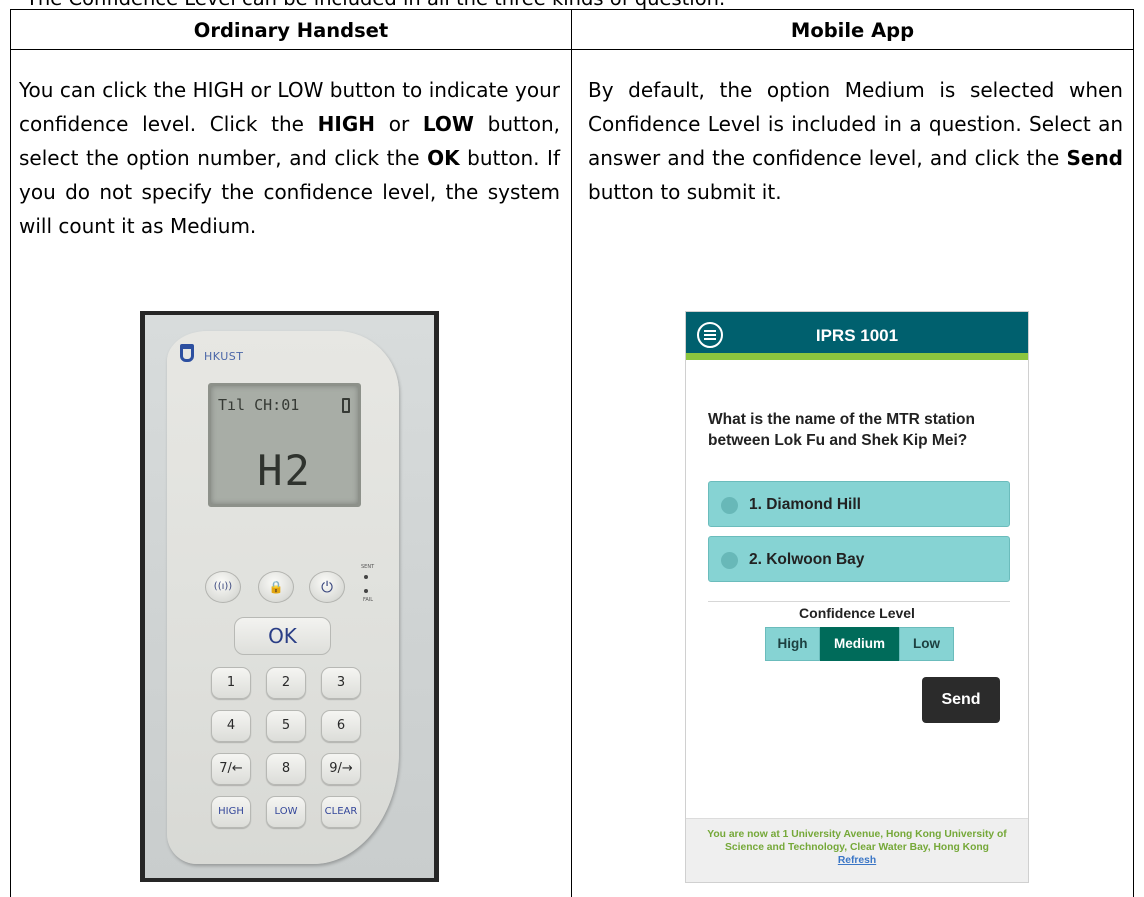 This screenshot has width=1144, height=897. I want to click on confidence-level-label: Confidence Level, so click(857, 613).